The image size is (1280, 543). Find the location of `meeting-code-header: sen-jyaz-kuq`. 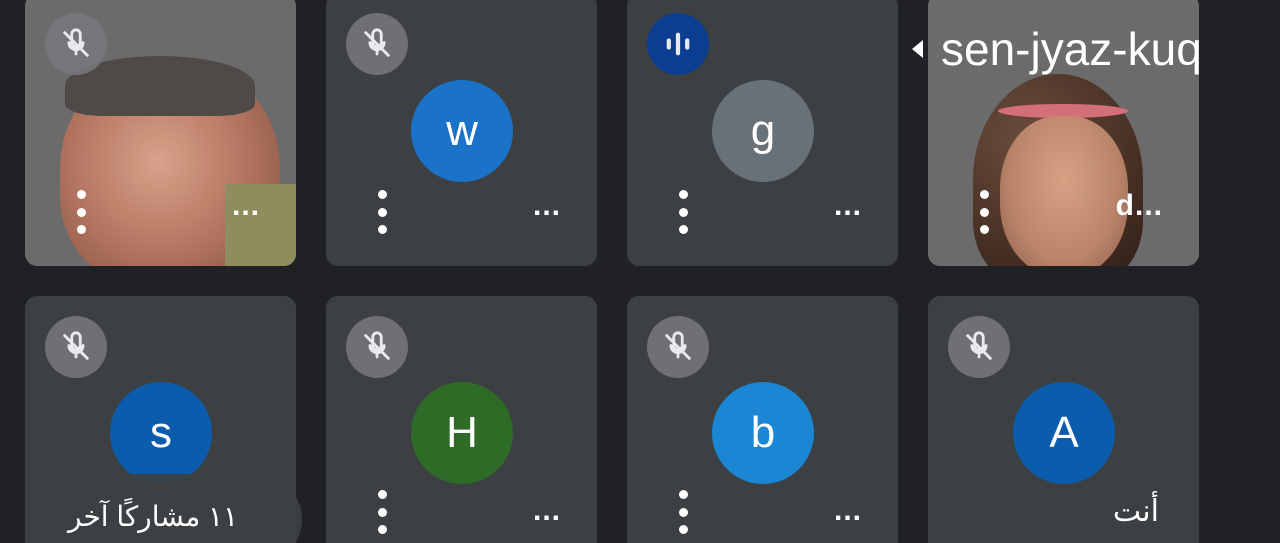

meeting-code-header: sen-jyaz-kuq is located at coordinates (1057, 49).